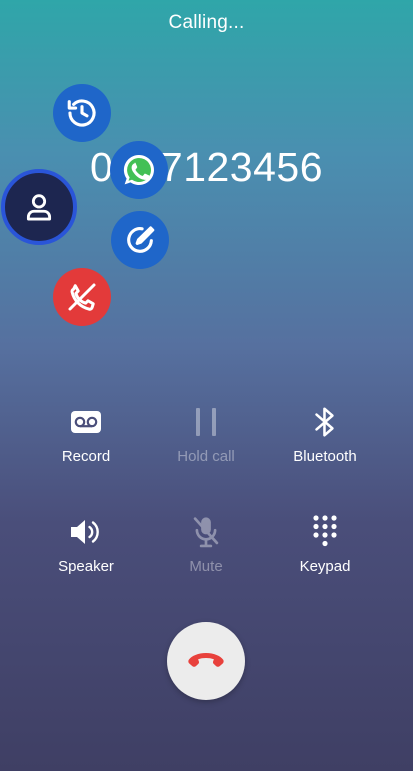  I want to click on speaker-icon, so click(85, 532).